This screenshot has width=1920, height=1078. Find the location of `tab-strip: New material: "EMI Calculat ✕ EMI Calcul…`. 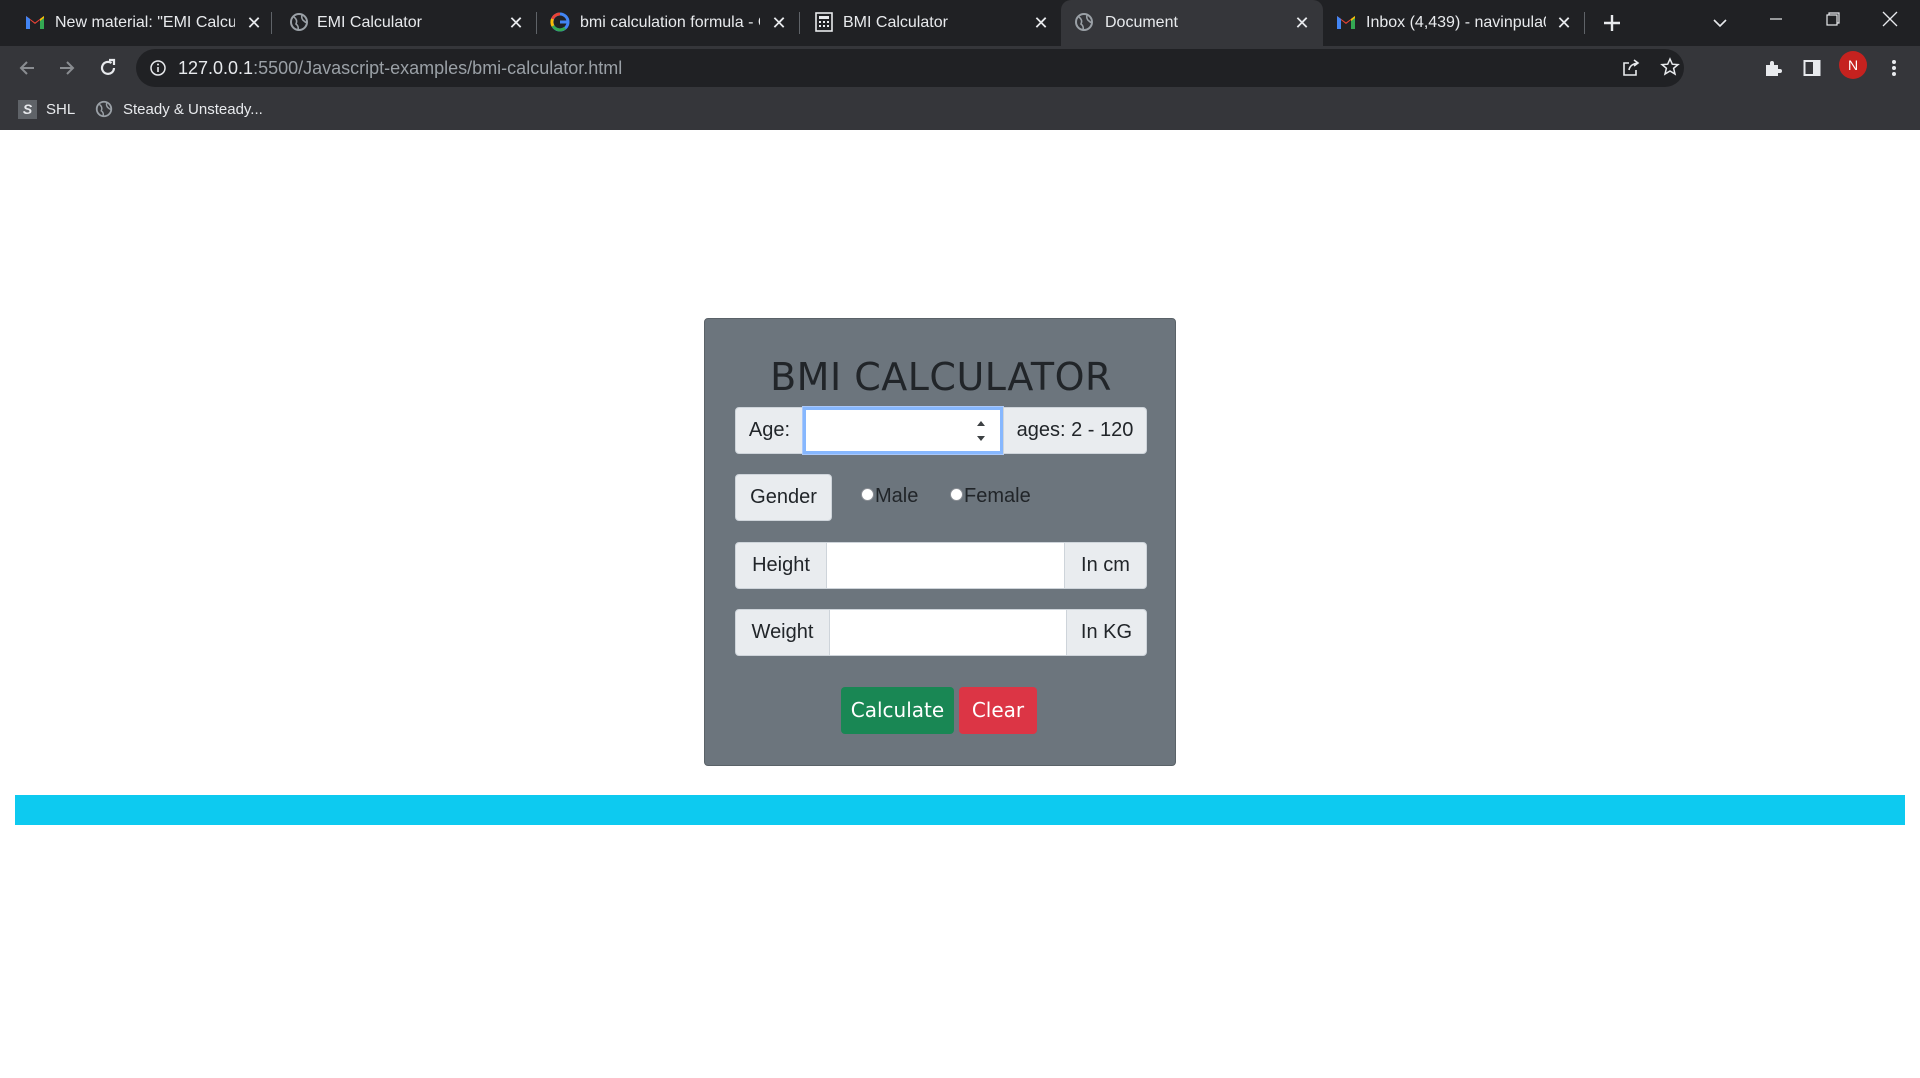

tab-strip: New material: "EMI Calculat ✕ EMI Calcul… is located at coordinates (960, 23).